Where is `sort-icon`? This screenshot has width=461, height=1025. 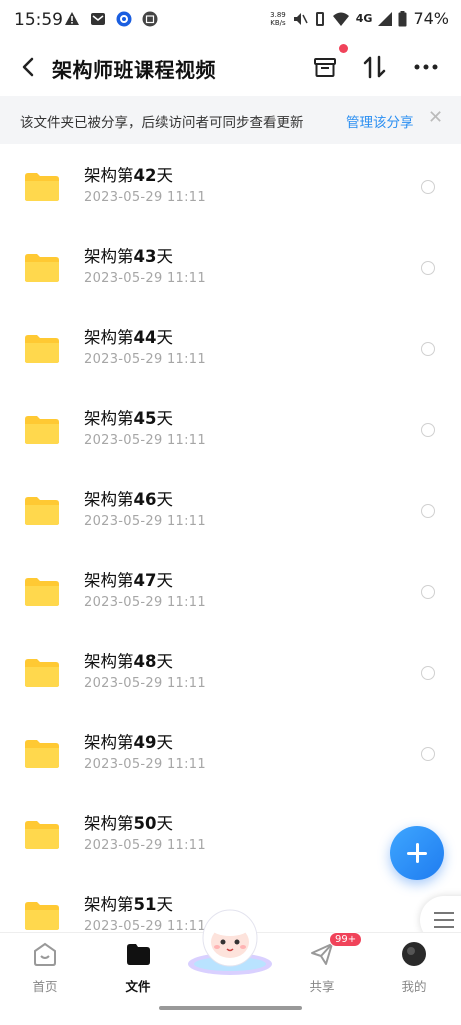
sort-icon is located at coordinates (375, 67).